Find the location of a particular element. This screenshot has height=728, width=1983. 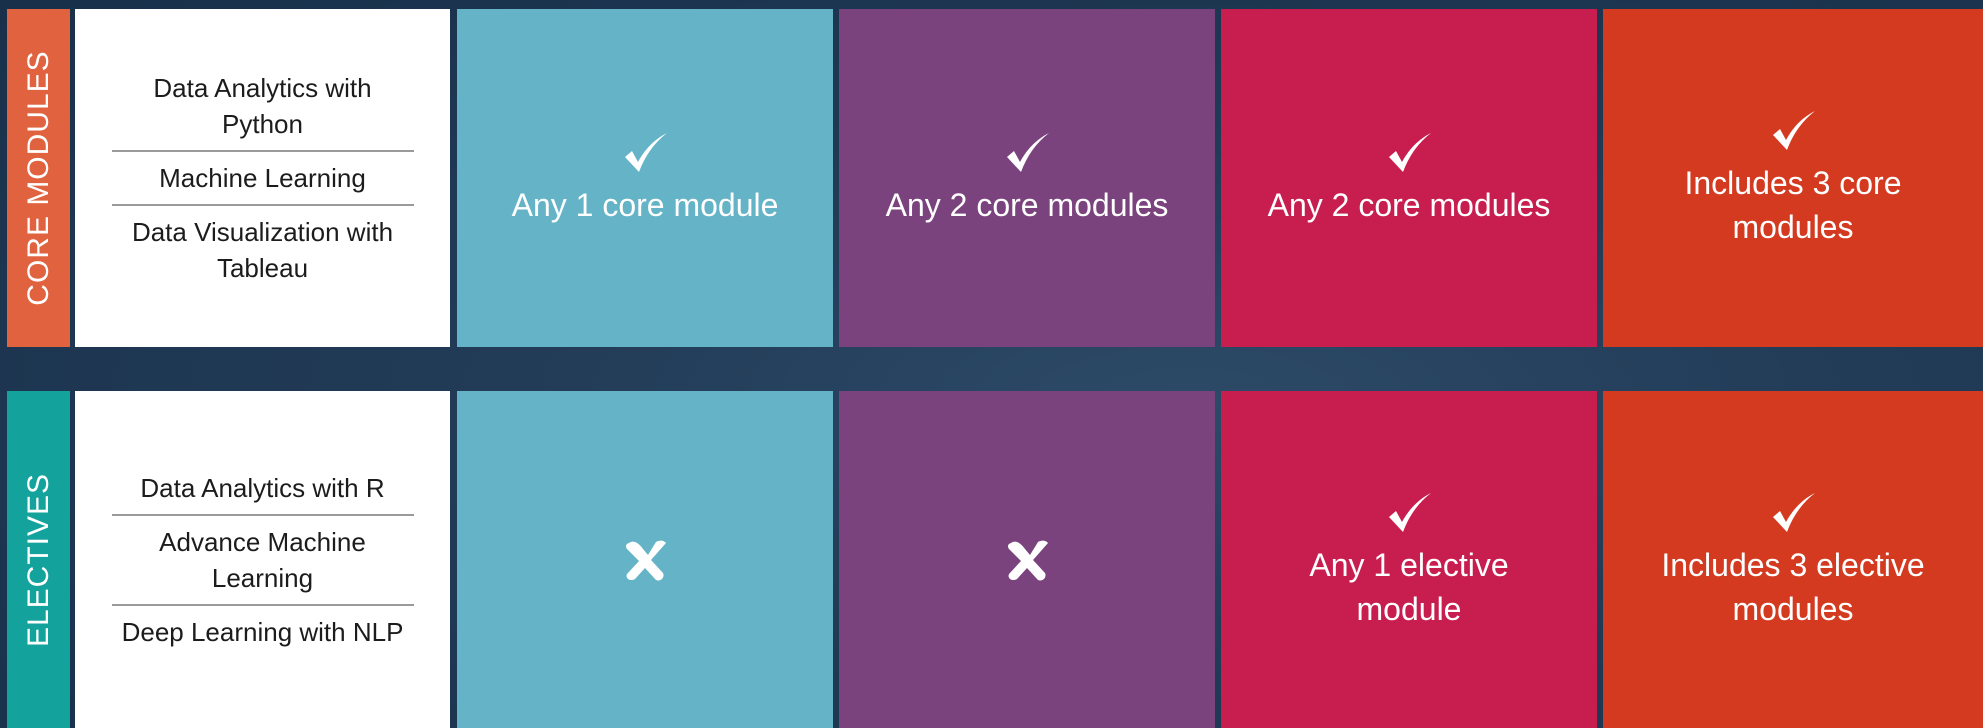

elective-plan-1-cell is located at coordinates (645, 559).